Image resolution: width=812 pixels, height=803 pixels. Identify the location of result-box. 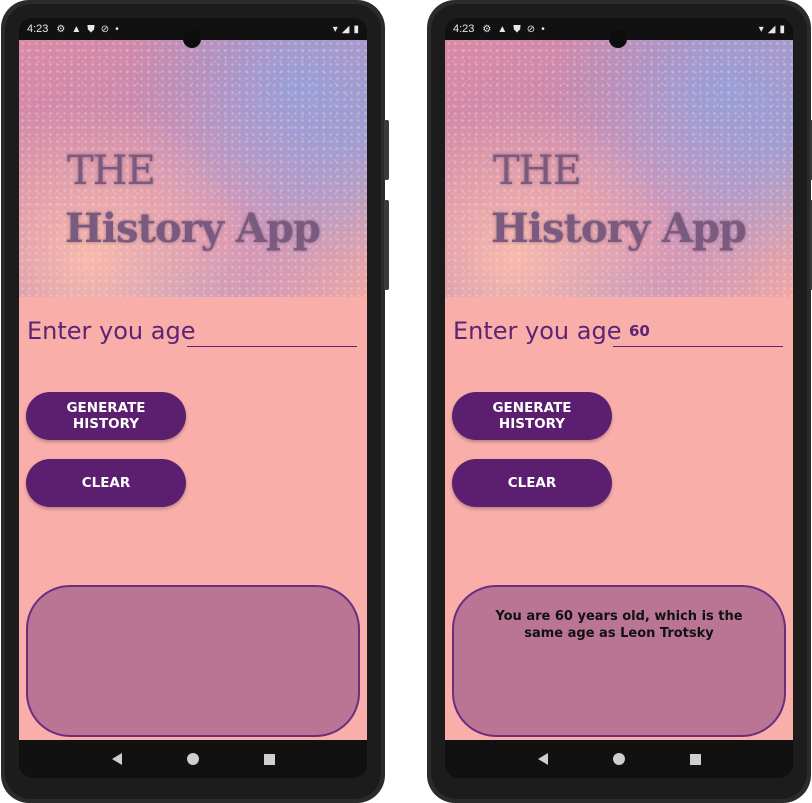
(193, 661).